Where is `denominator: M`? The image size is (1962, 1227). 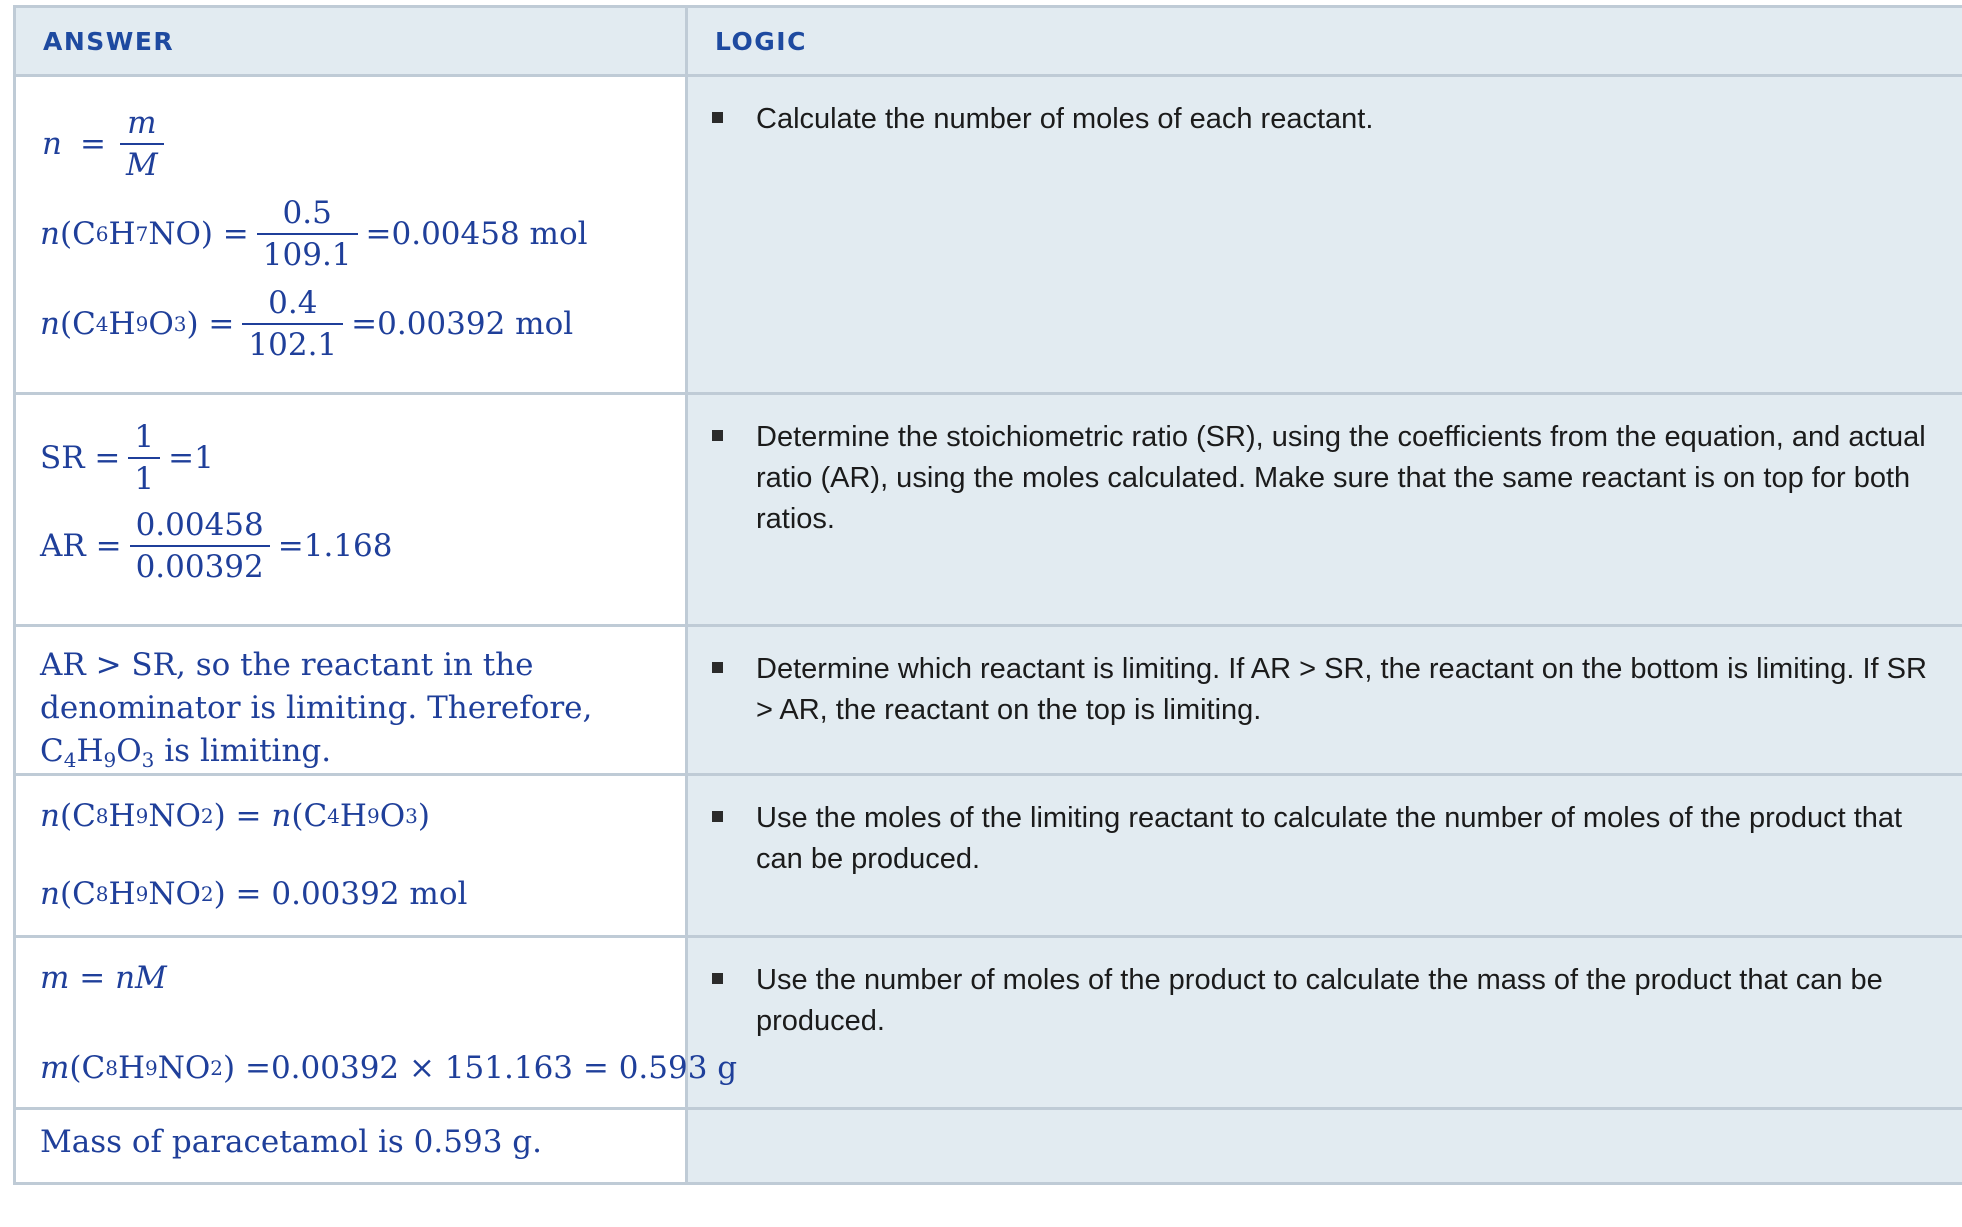
denominator: M is located at coordinates (141, 164).